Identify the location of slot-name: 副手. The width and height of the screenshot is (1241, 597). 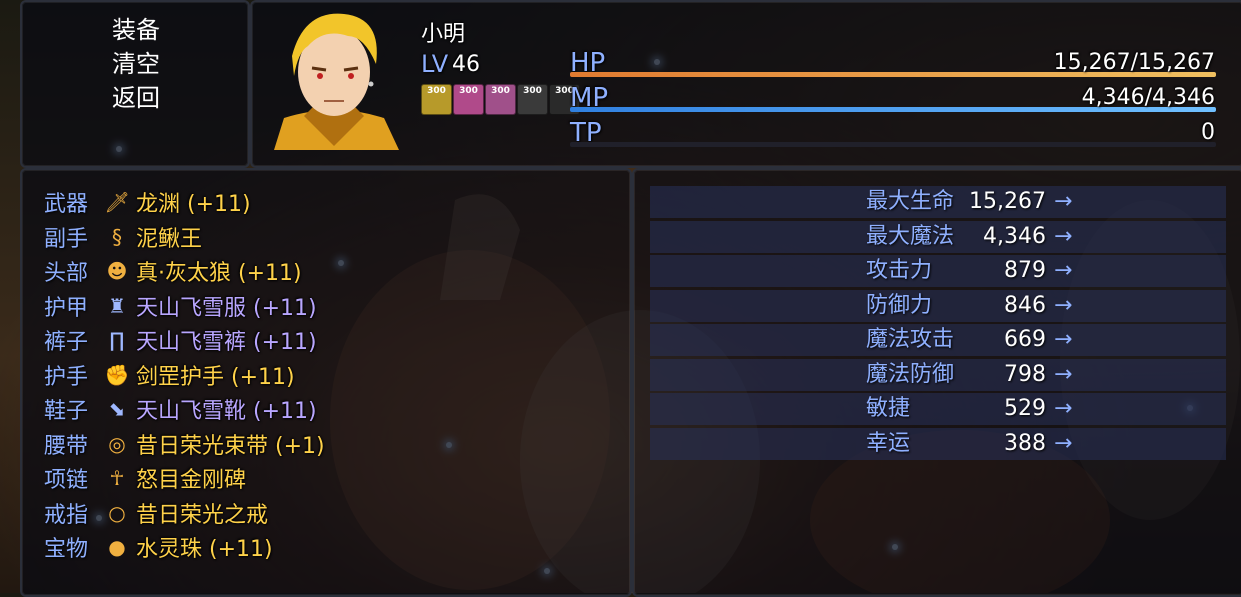
(66, 239).